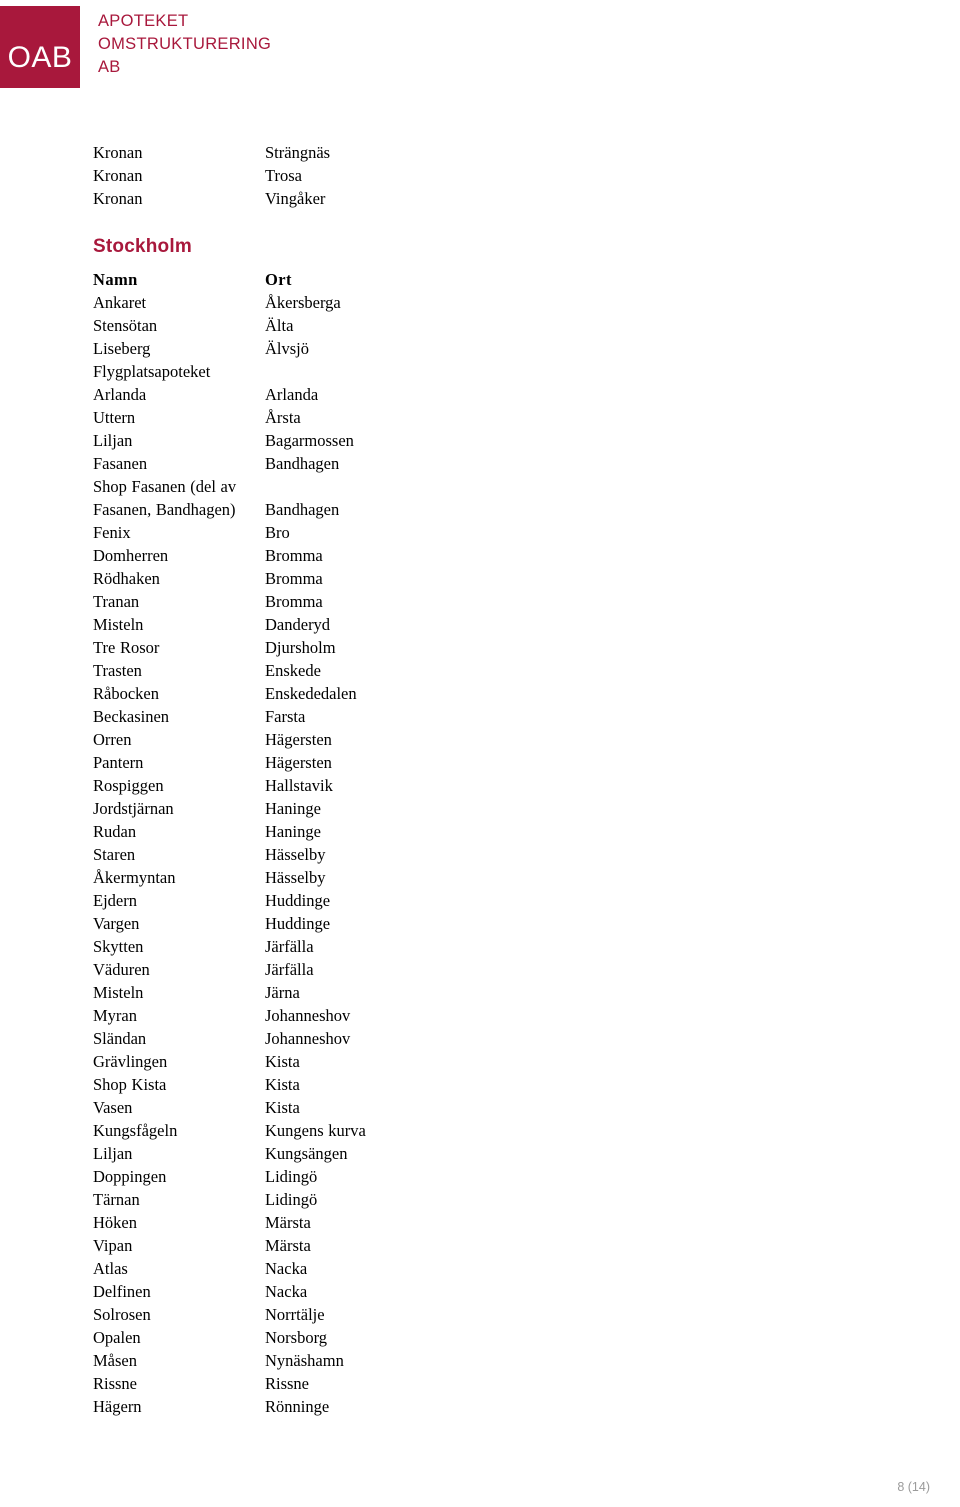  Describe the element at coordinates (295, 1314) in the screenshot. I see `pharmacy-ort: Norrtälje` at that location.